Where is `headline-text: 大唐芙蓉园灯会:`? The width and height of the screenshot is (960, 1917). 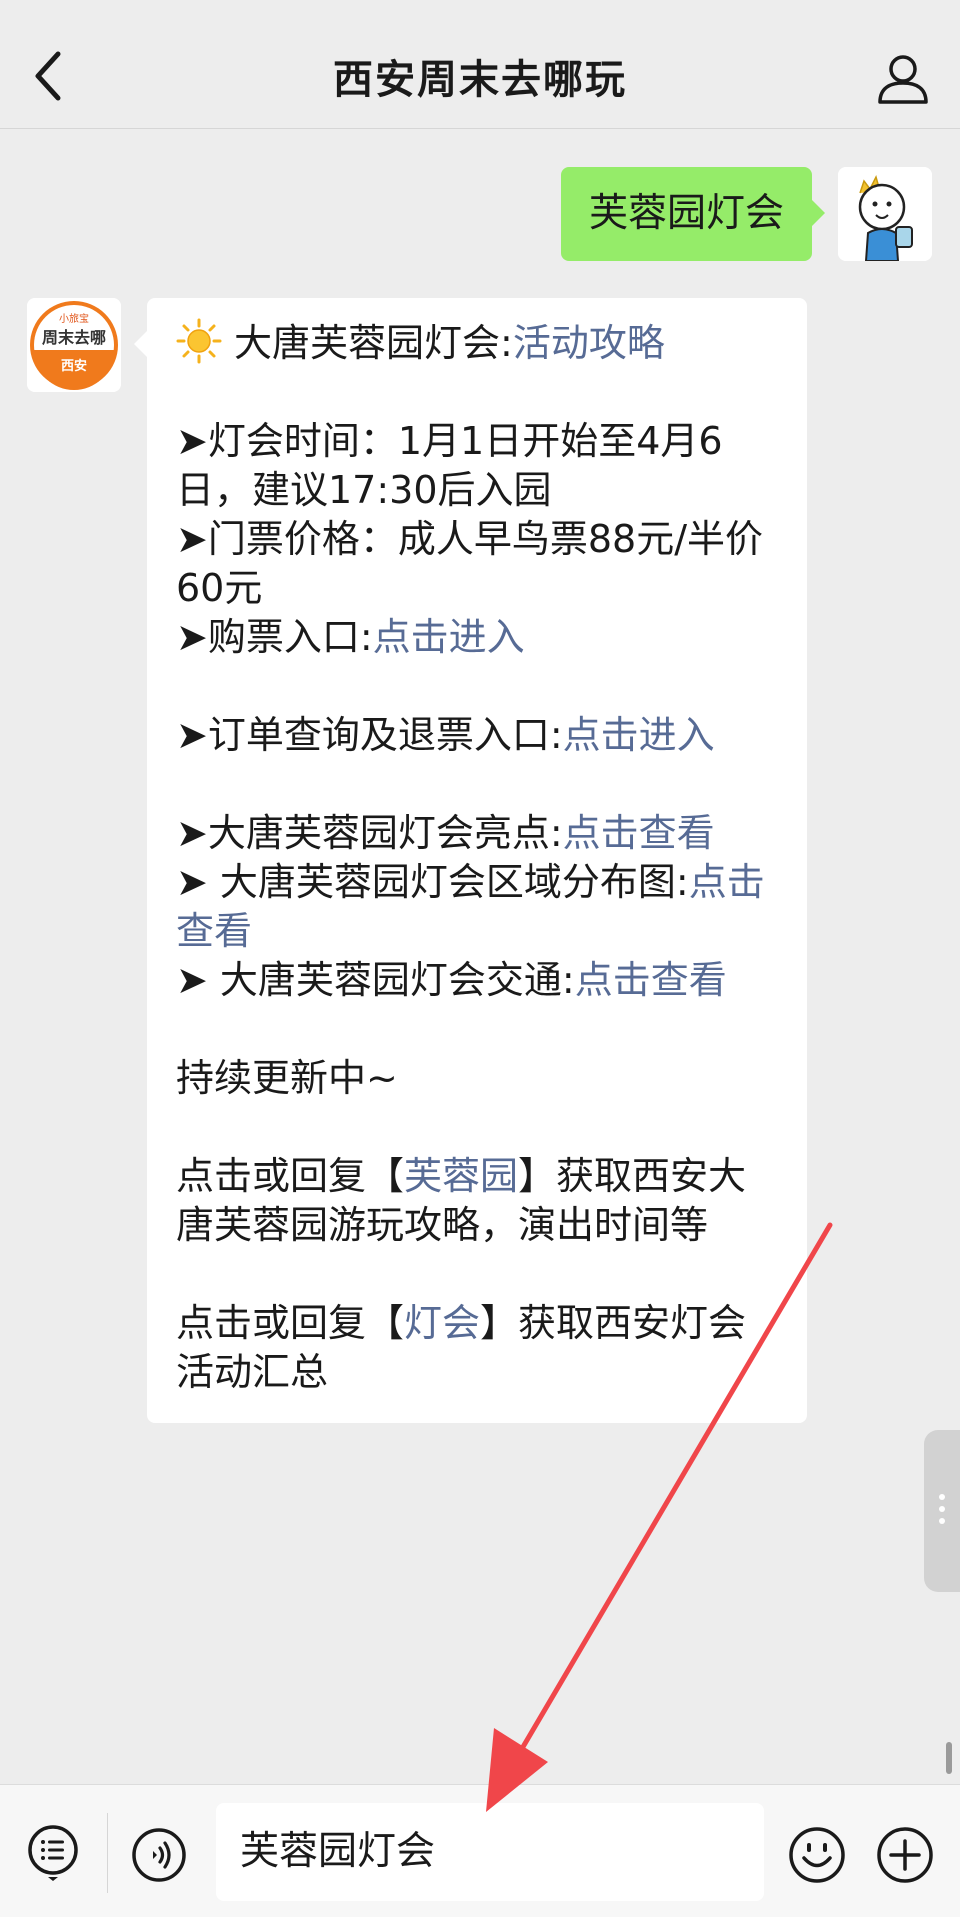
headline-text: 大唐芙蓉园灯会: is located at coordinates (373, 343).